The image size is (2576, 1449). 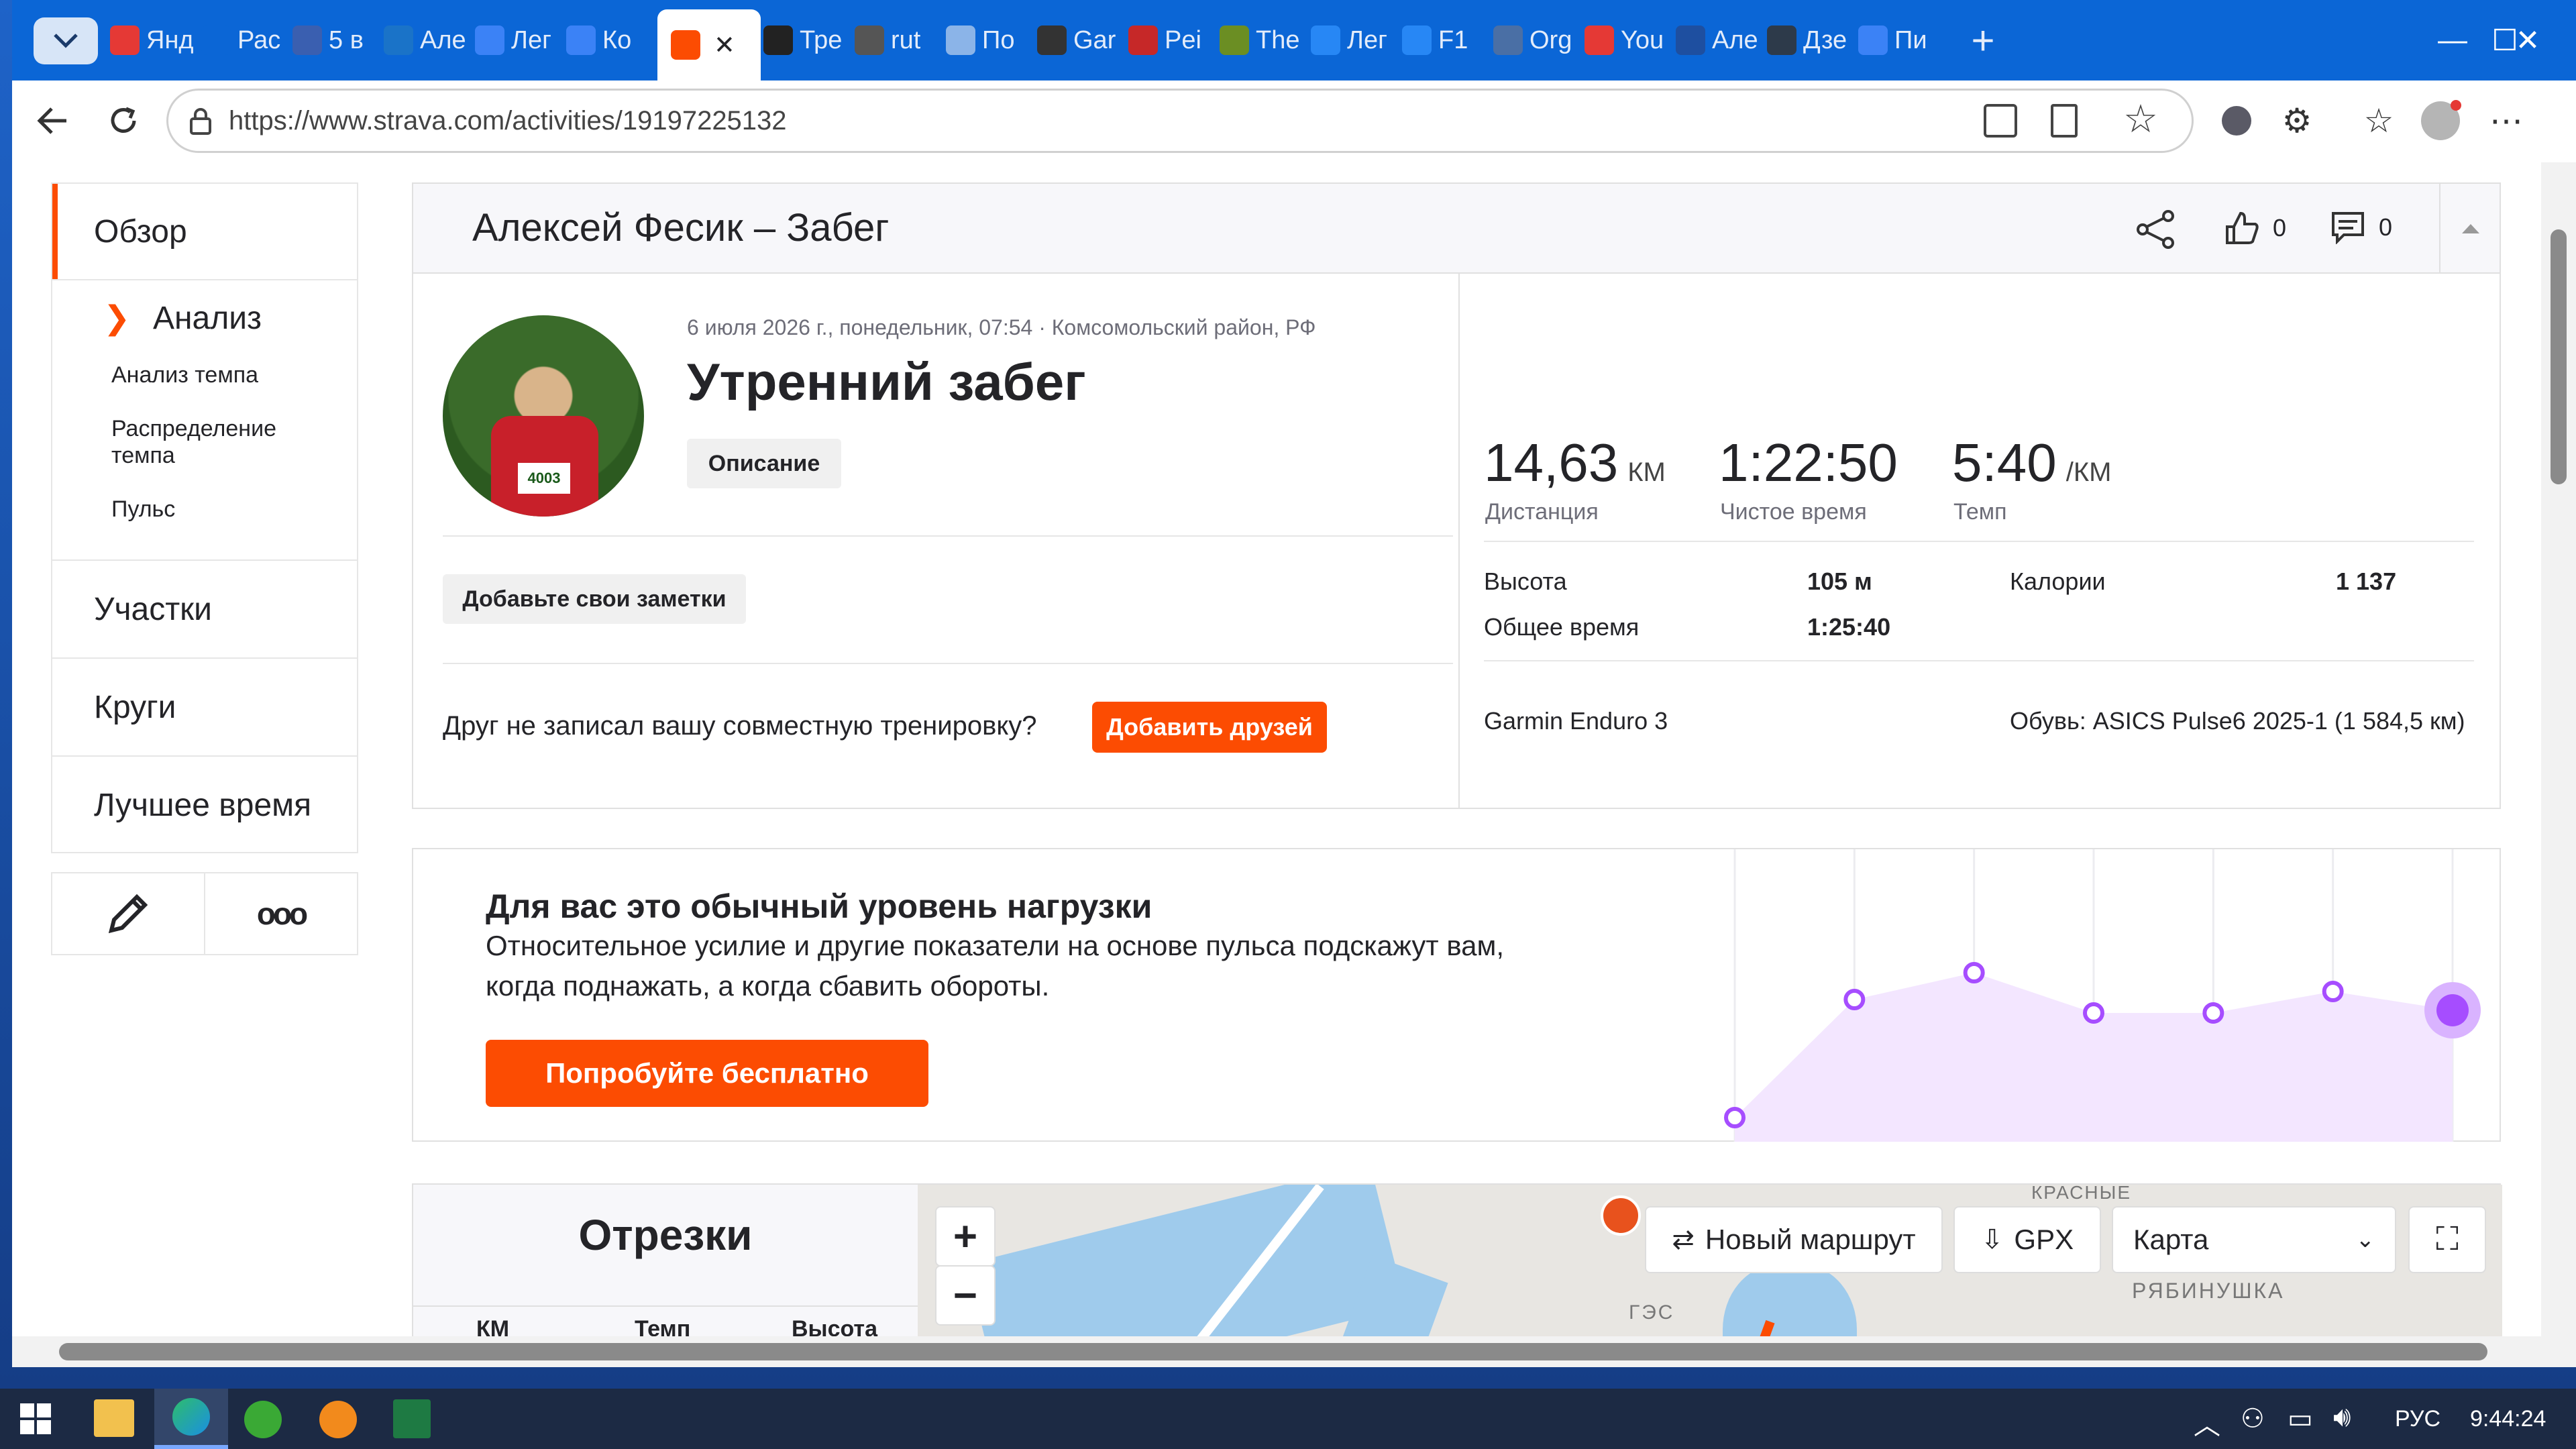 What do you see at coordinates (212, 442) in the screenshot?
I see `nav-pace-distribution: Распределение темпа` at bounding box center [212, 442].